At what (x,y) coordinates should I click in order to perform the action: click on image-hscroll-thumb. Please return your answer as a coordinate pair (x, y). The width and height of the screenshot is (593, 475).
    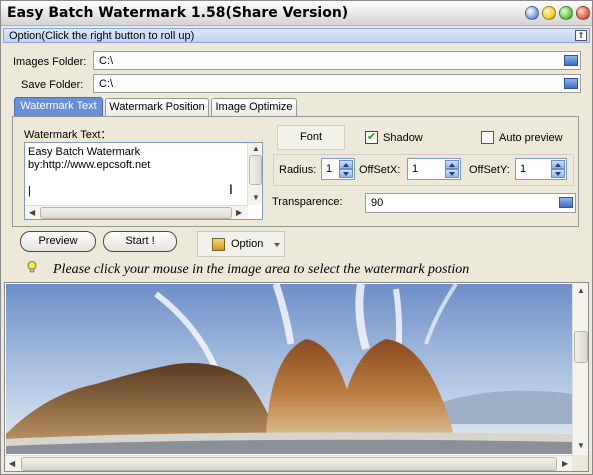
    Looking at the image, I should click on (289, 464).